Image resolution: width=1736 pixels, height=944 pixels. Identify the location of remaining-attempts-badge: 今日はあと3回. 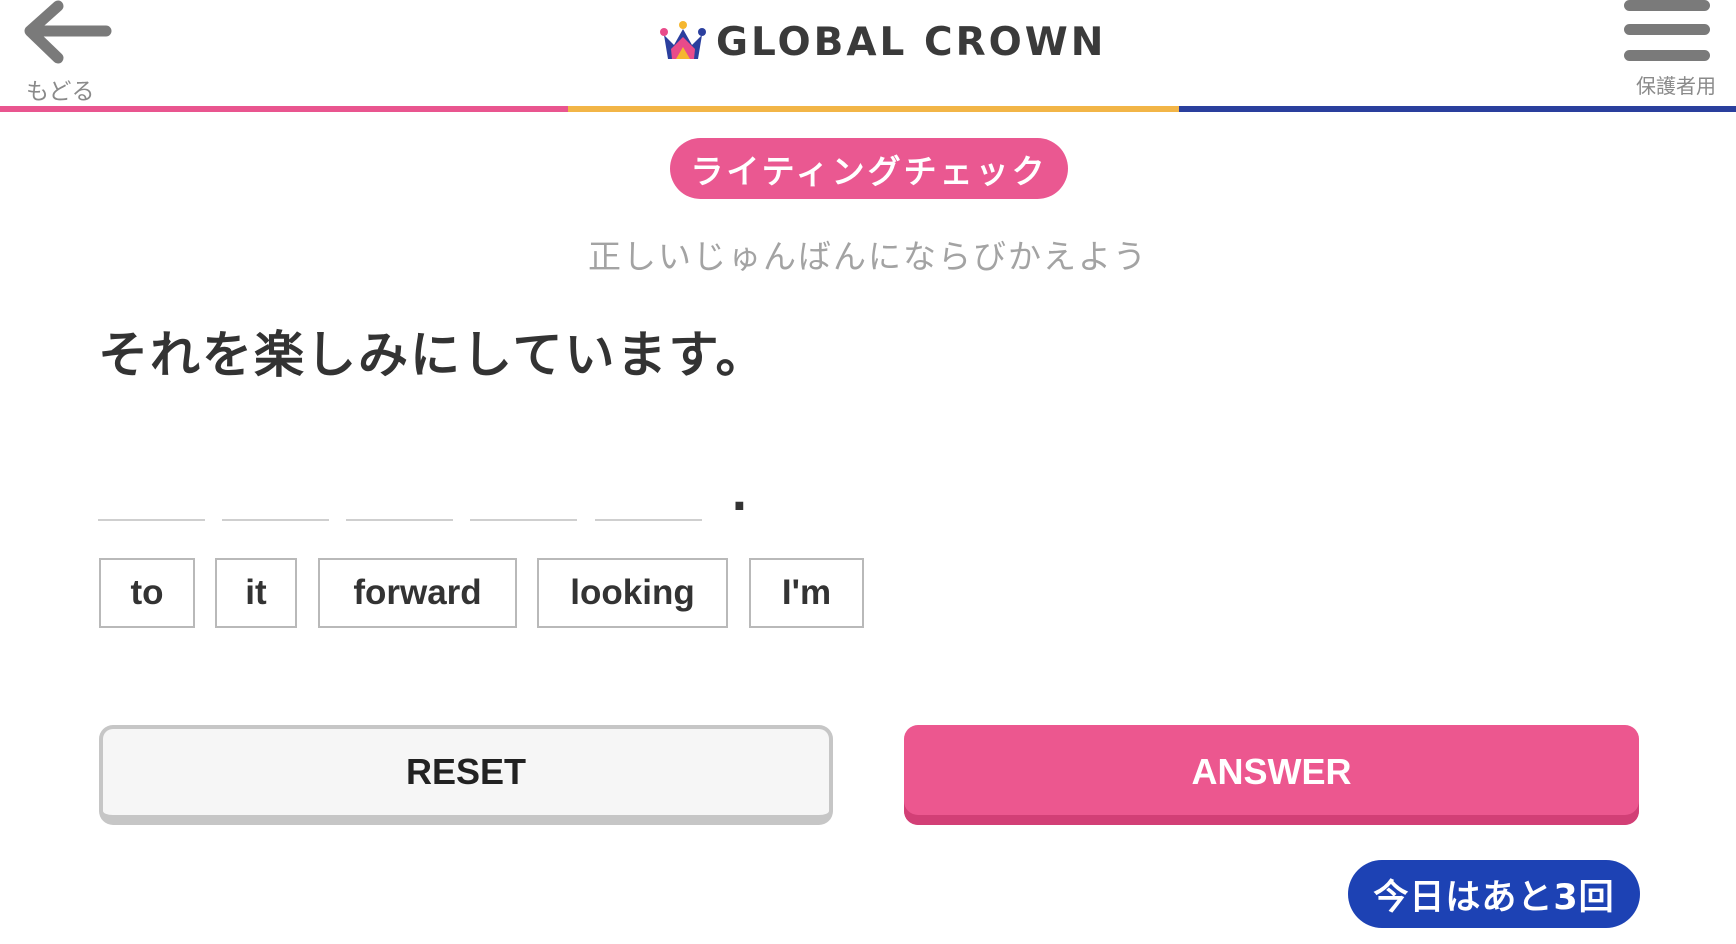
(1494, 894).